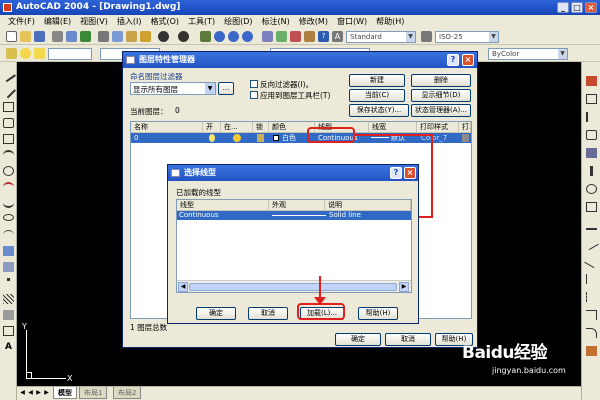  What do you see at coordinates (289, 138) in the screenshot?
I see `layer-color: 白色` at bounding box center [289, 138].